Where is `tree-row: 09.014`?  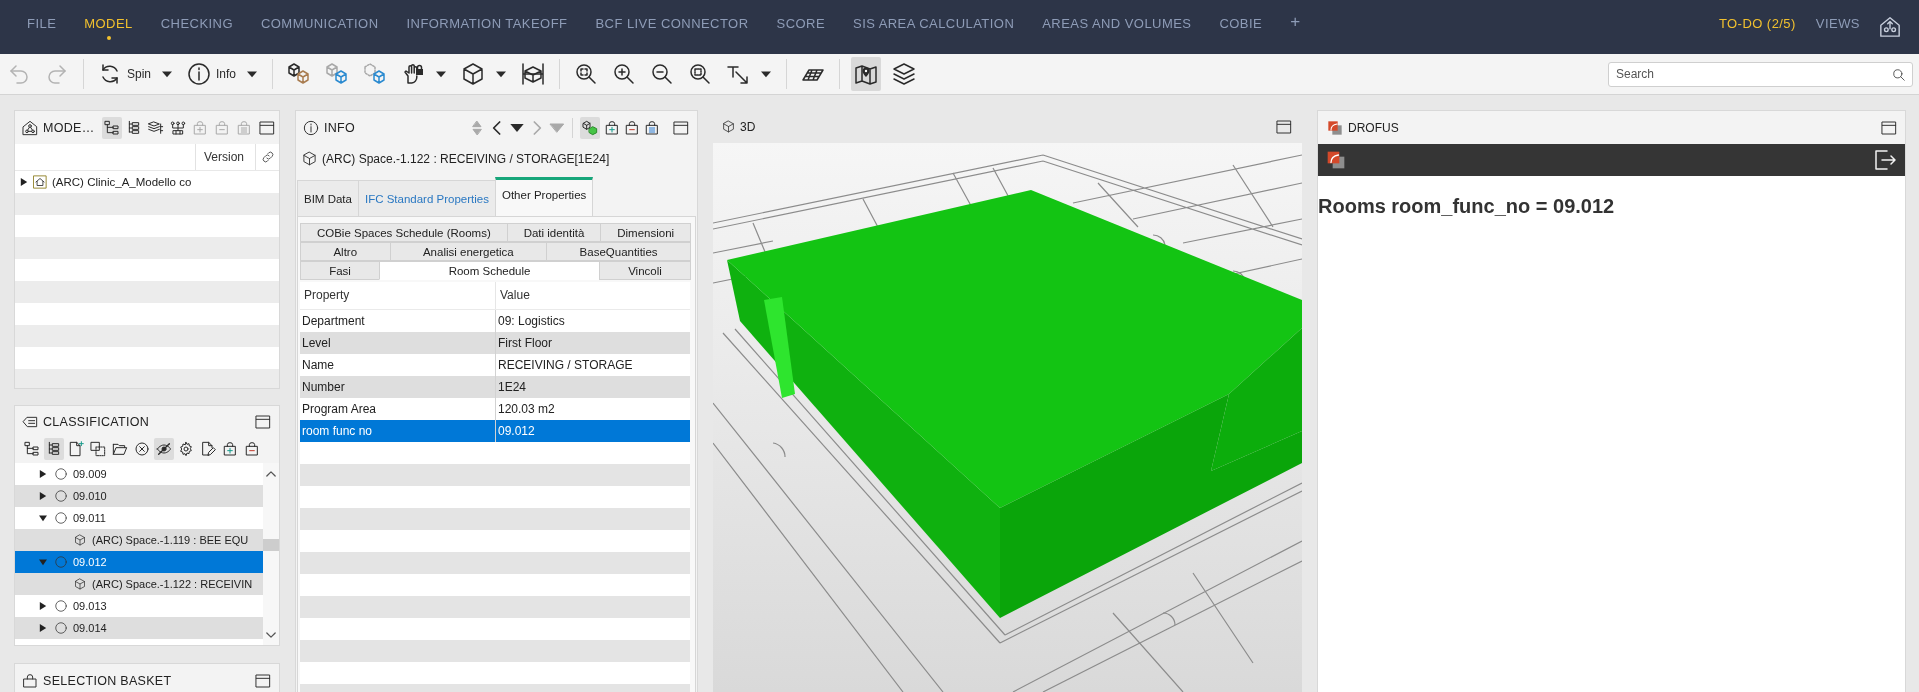
tree-row: 09.014 is located at coordinates (139, 628).